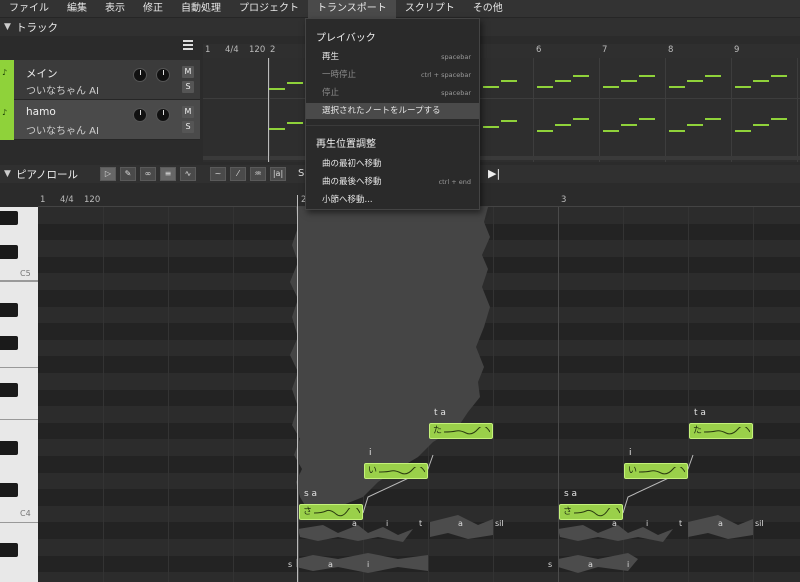  What do you see at coordinates (501, 51) in the screenshot?
I see `arrangement-ruler: 1 4/4 120 2 6 7 8 9` at bounding box center [501, 51].